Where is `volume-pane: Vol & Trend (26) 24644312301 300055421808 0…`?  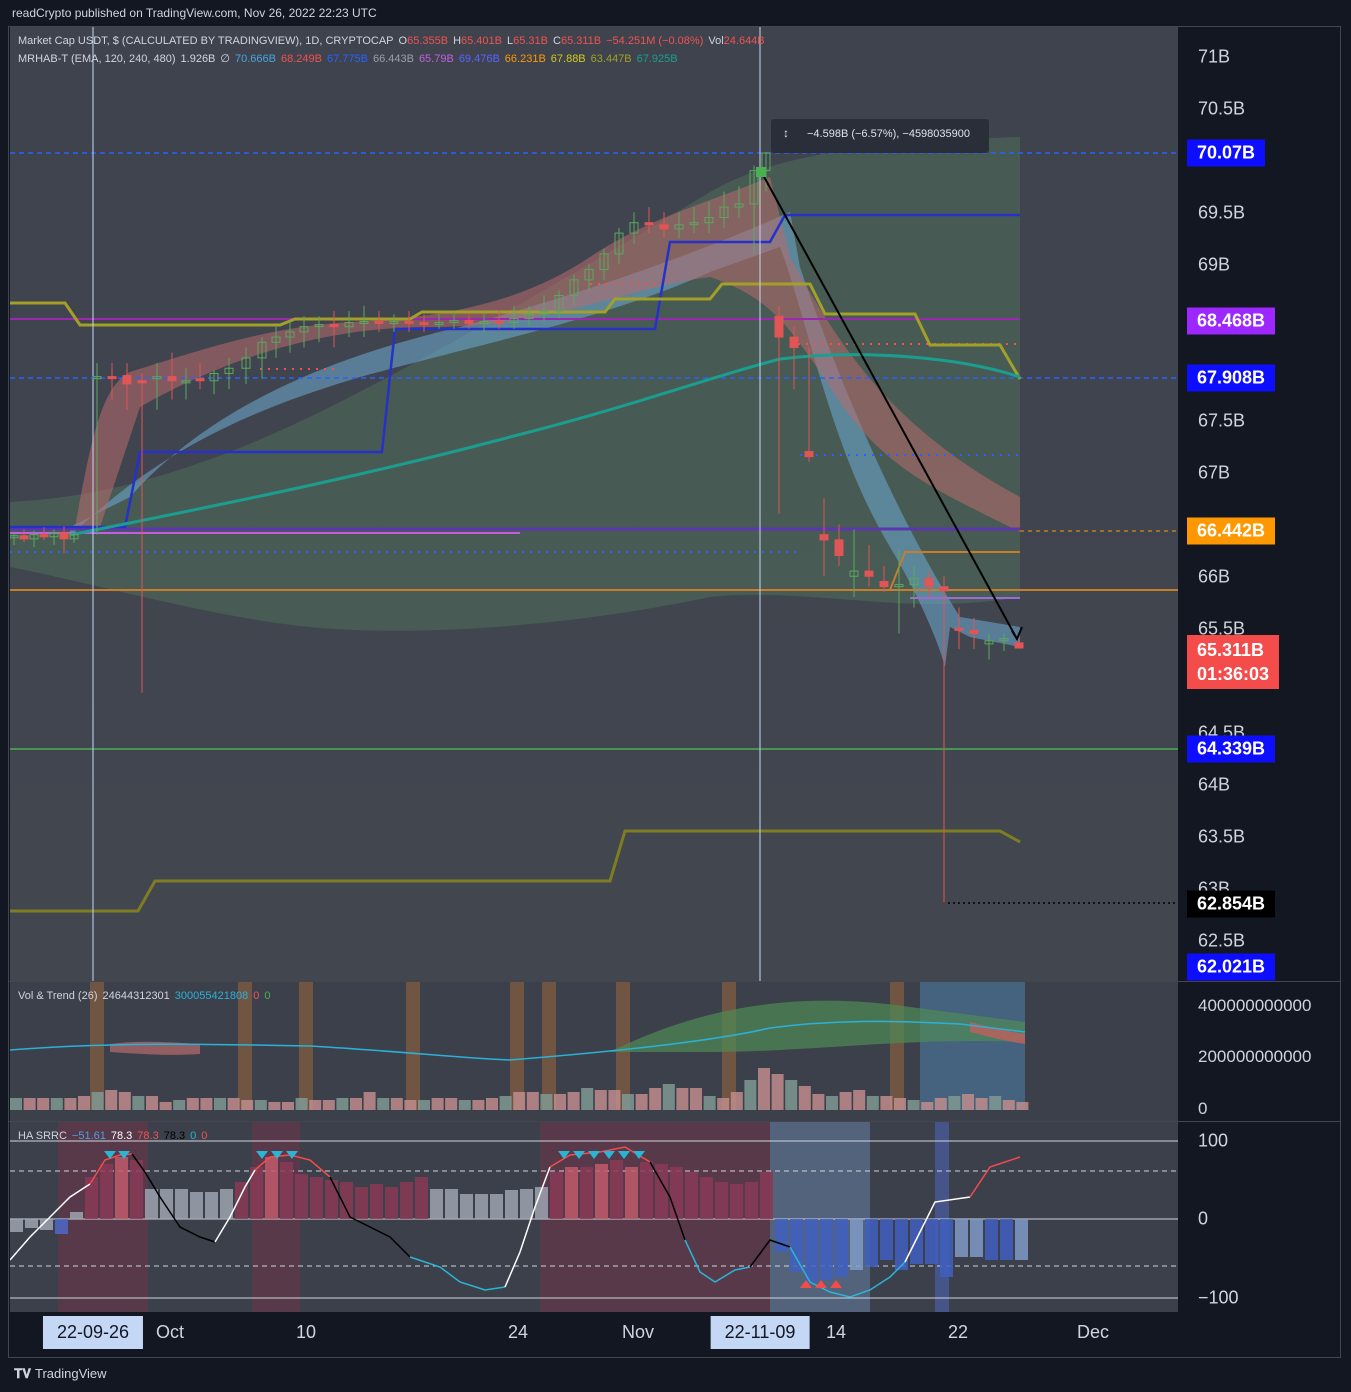 volume-pane: Vol & Trend (26) 24644312301 300055421808 0… is located at coordinates (594, 1051).